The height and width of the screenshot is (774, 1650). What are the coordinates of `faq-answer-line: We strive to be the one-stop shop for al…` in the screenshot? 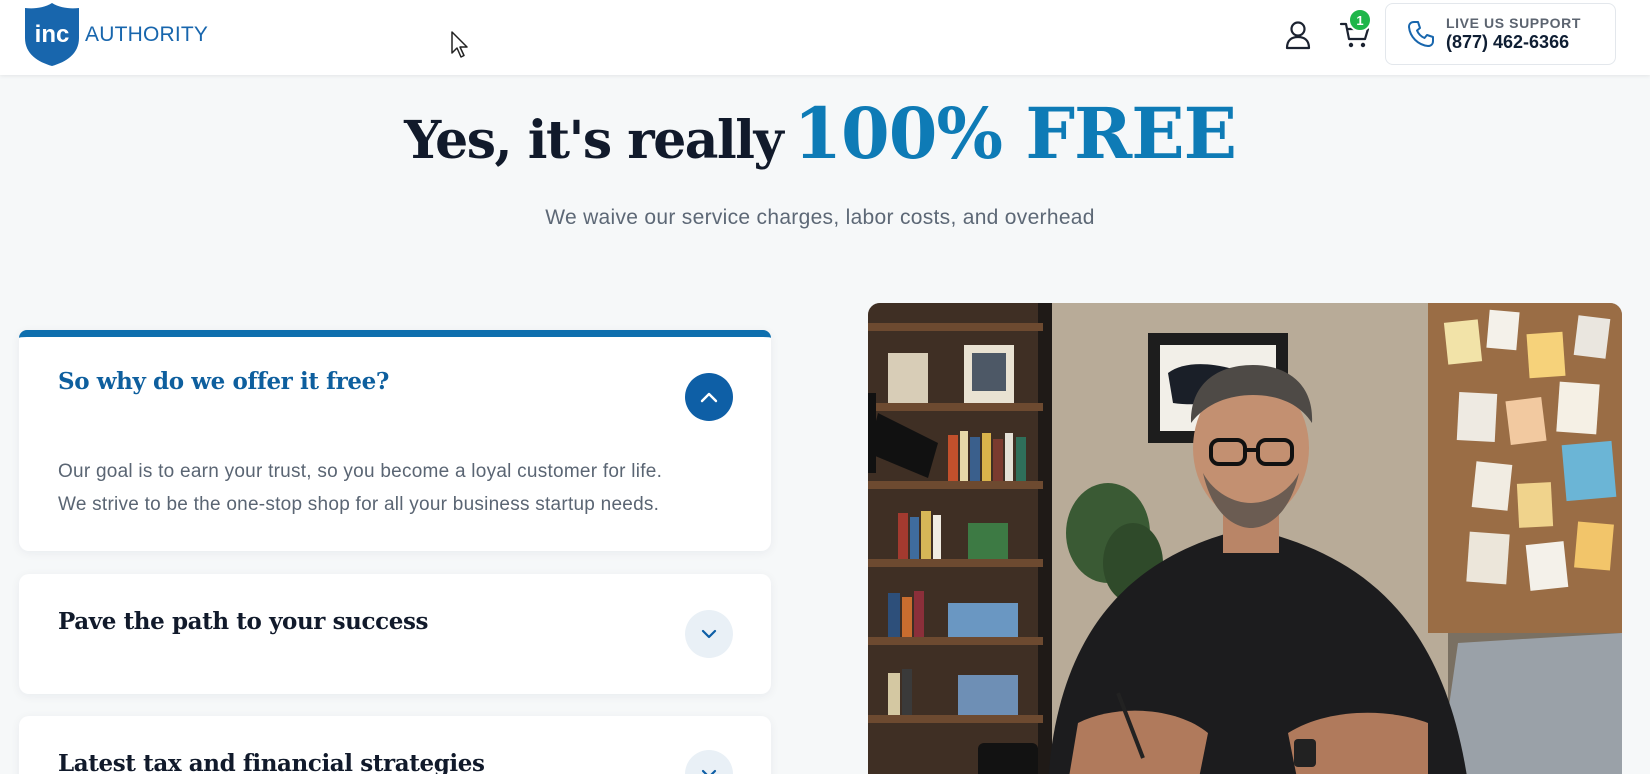 It's located at (359, 504).